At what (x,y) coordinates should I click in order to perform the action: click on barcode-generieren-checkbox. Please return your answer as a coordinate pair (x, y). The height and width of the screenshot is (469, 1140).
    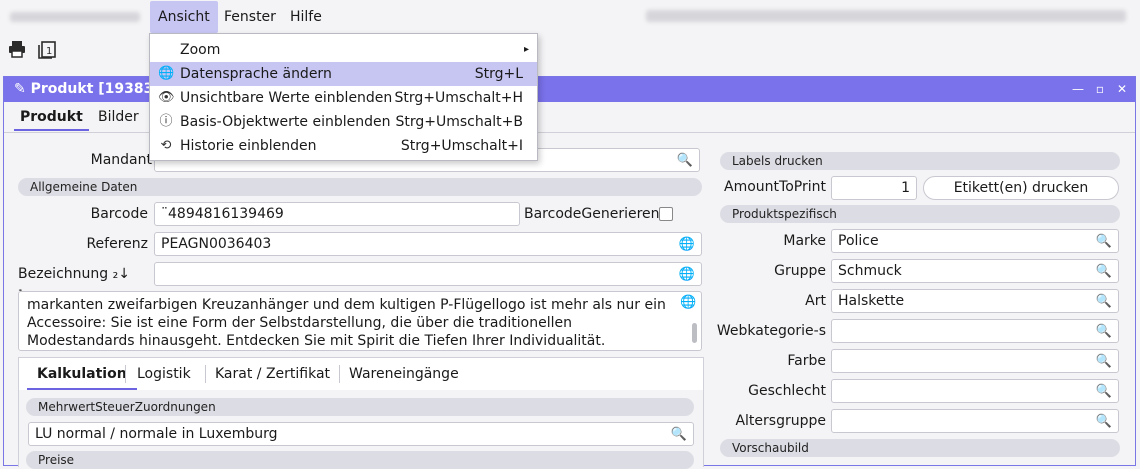
    Looking at the image, I should click on (666, 214).